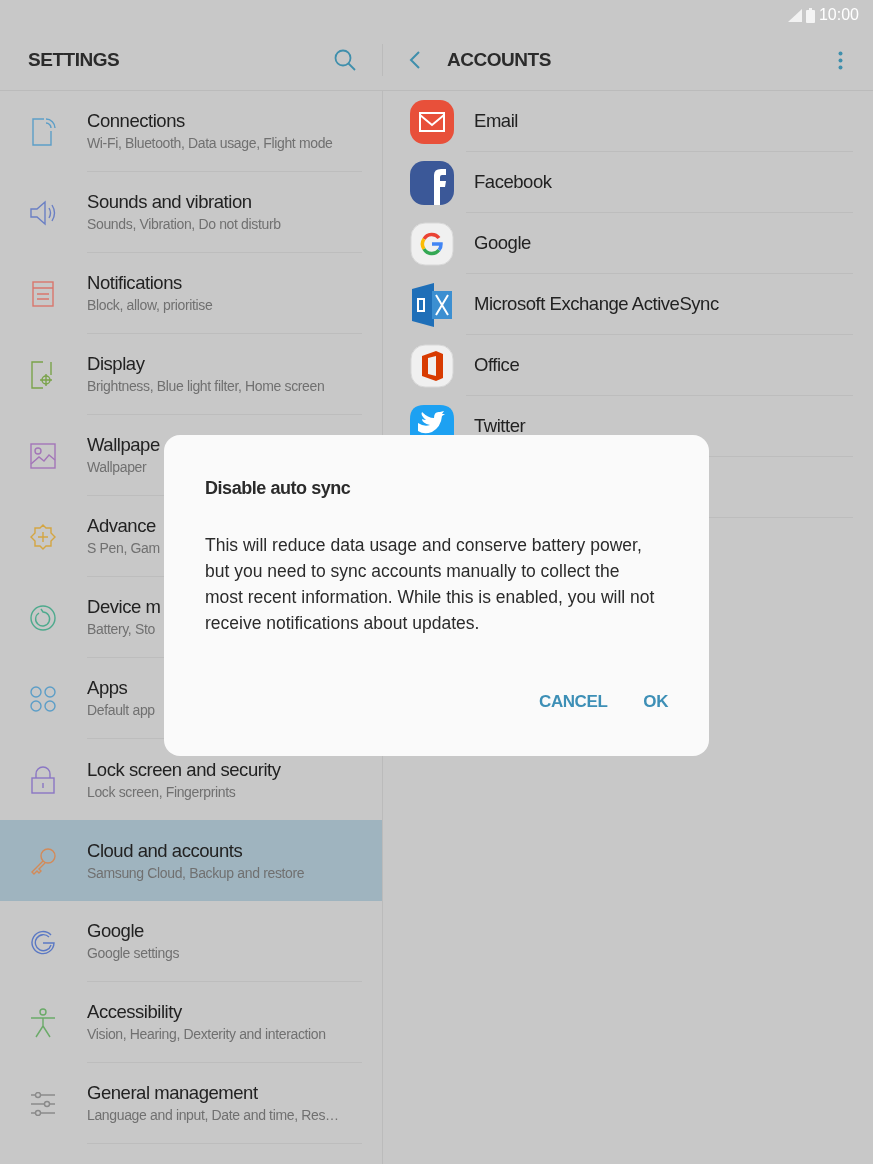  Describe the element at coordinates (134, 283) in the screenshot. I see `item-title: Notifications` at that location.